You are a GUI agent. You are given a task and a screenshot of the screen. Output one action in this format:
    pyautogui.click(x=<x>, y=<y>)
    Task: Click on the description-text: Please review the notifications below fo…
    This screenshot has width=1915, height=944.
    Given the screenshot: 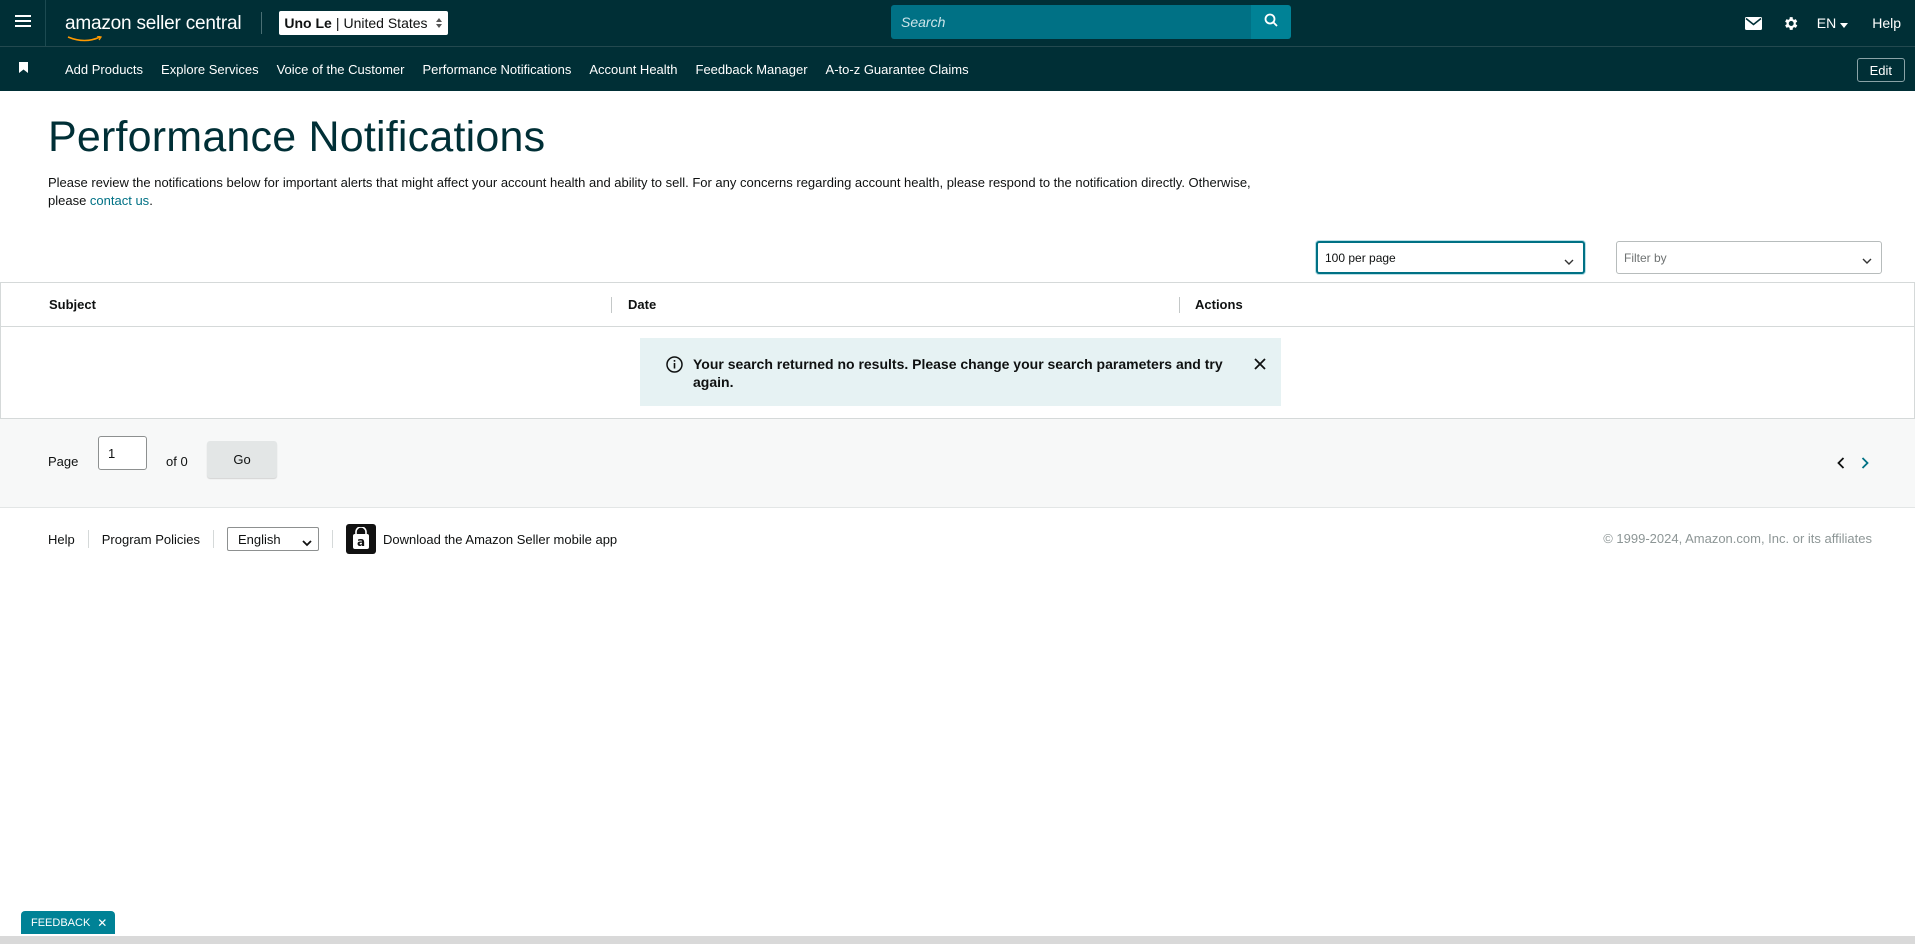 What is the action you would take?
    pyautogui.click(x=649, y=191)
    